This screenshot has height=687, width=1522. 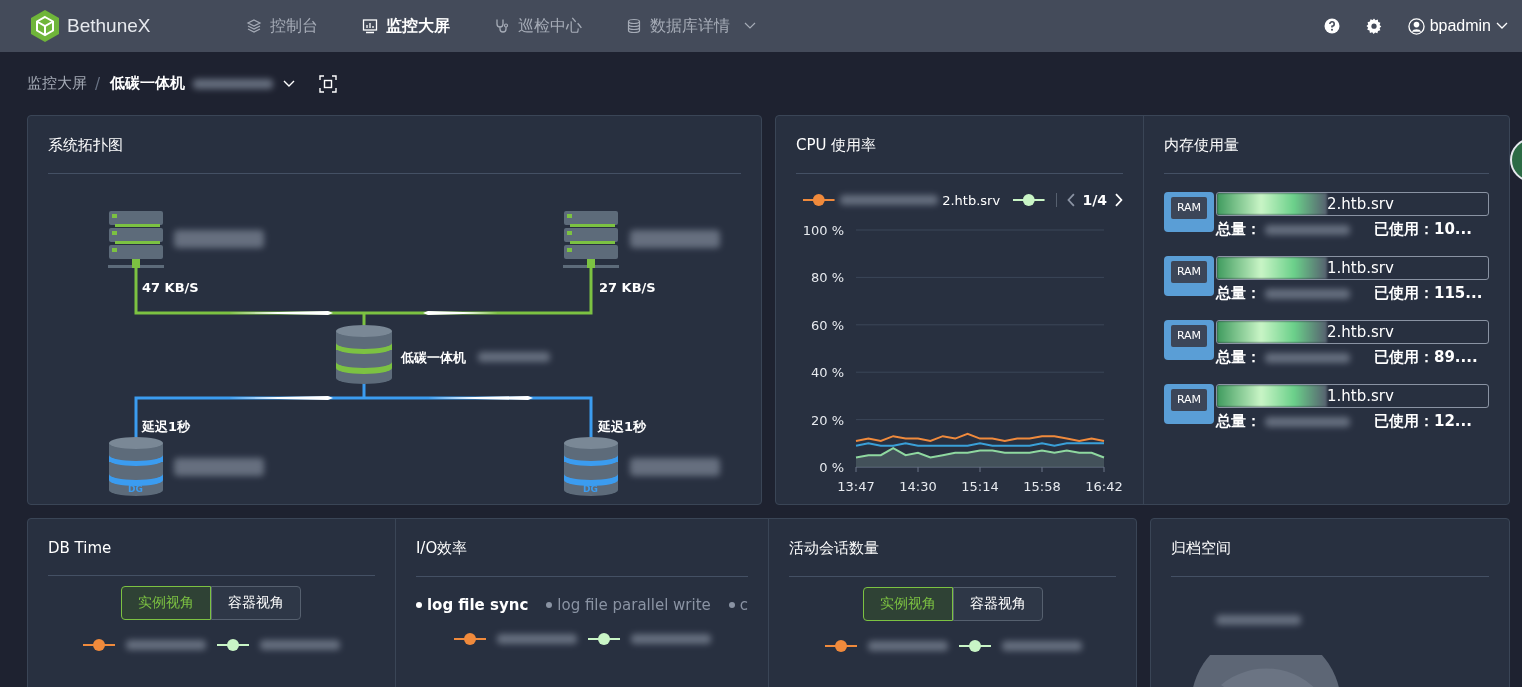 I want to click on card-title: 内存使用量, so click(x=1326, y=155).